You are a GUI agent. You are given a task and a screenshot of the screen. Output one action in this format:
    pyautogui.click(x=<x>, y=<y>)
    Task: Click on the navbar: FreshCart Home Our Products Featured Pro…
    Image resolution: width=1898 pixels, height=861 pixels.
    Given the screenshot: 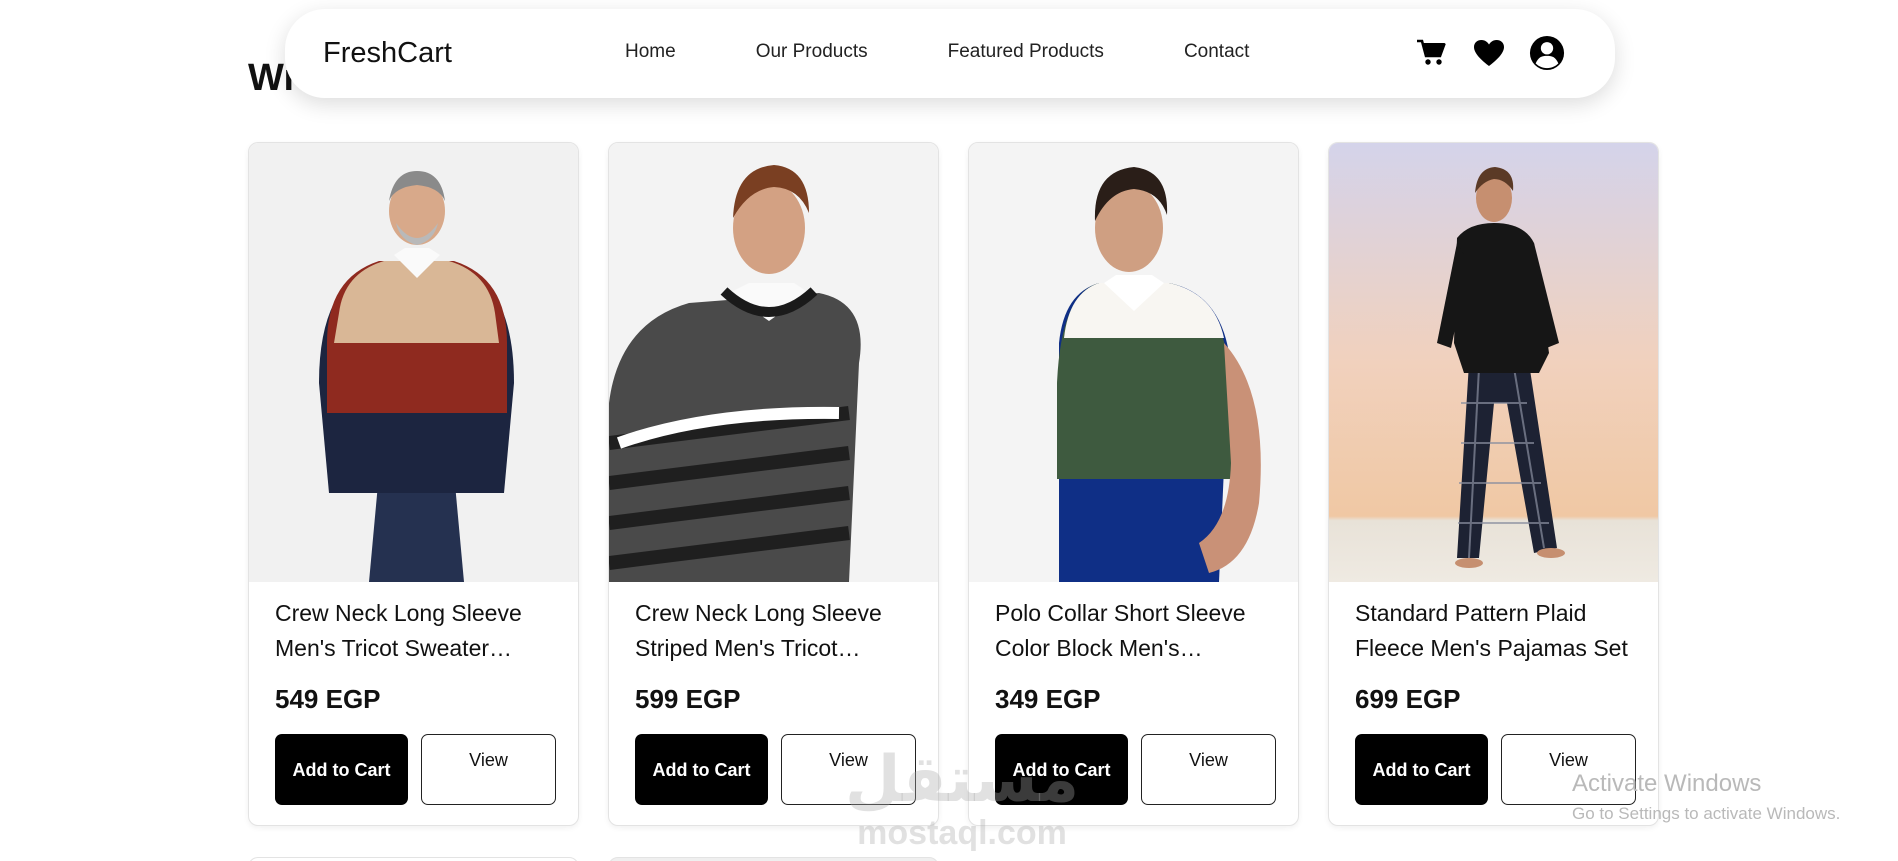 What is the action you would take?
    pyautogui.click(x=950, y=53)
    